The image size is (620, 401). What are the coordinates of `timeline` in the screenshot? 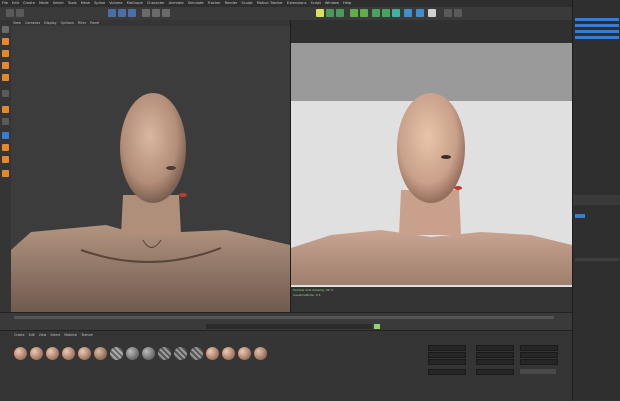 It's located at (286, 321).